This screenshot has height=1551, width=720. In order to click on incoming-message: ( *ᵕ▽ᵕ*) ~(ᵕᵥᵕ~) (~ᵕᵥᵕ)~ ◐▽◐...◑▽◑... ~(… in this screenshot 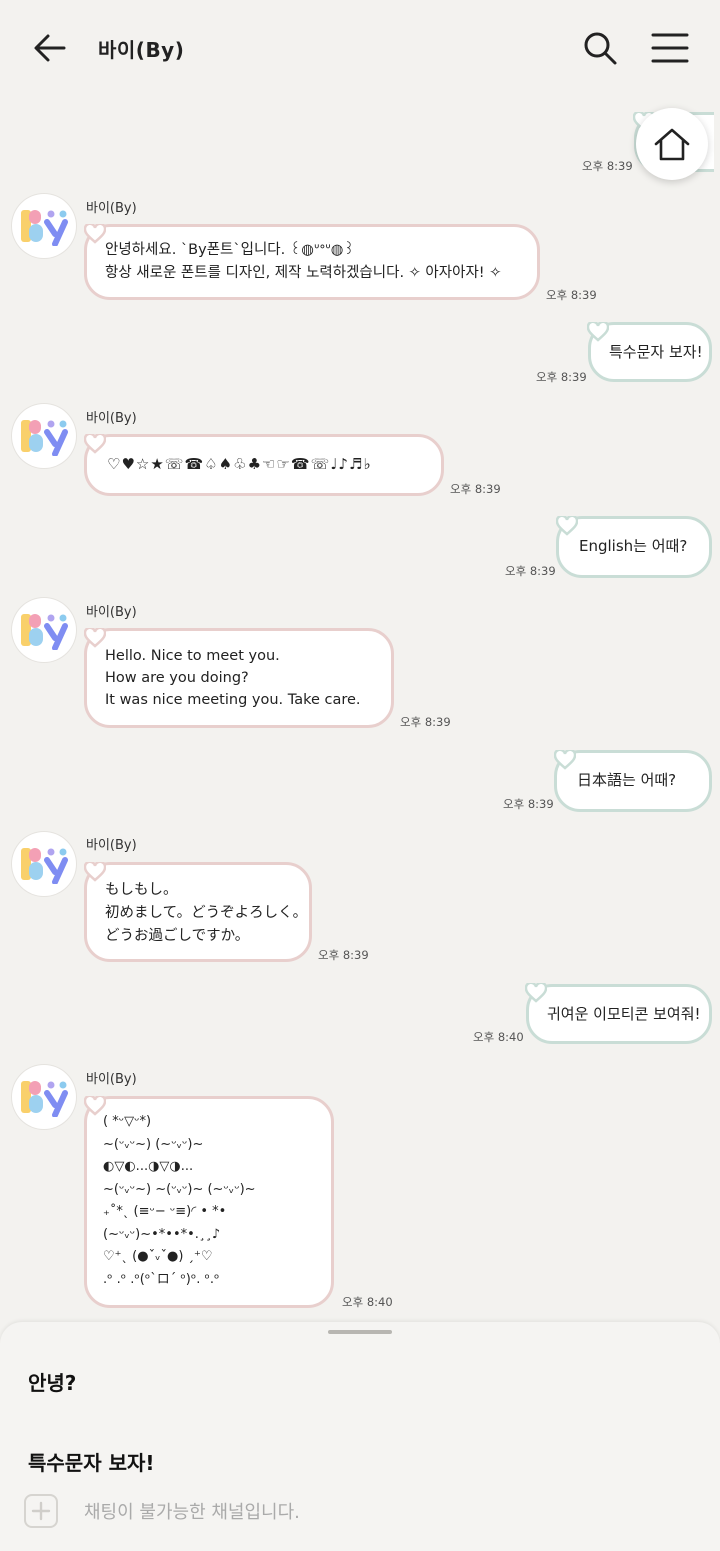, I will do `click(209, 1202)`.